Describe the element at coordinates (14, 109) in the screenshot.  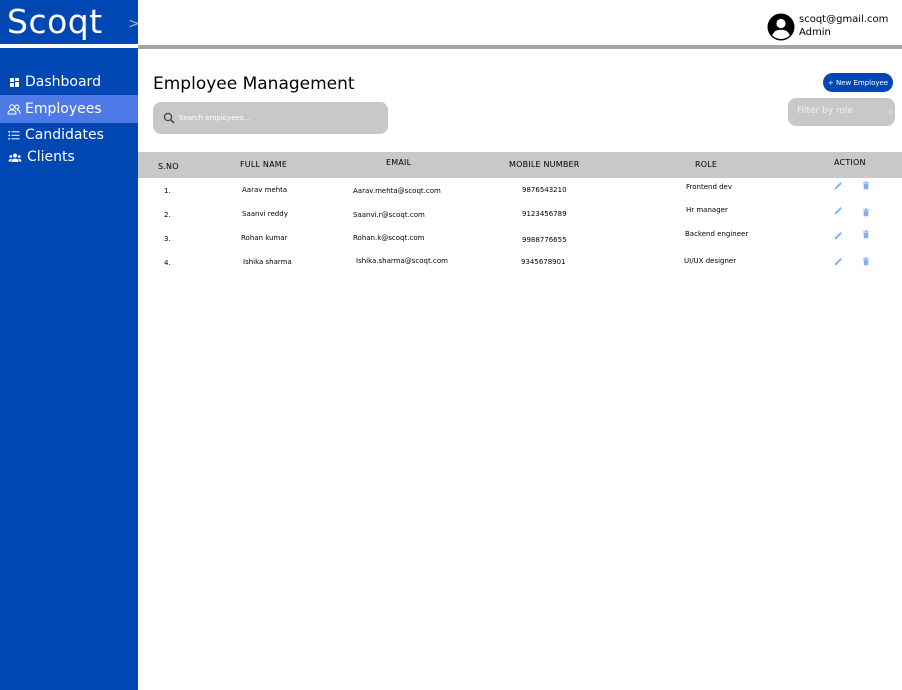
I see `users-icon` at that location.